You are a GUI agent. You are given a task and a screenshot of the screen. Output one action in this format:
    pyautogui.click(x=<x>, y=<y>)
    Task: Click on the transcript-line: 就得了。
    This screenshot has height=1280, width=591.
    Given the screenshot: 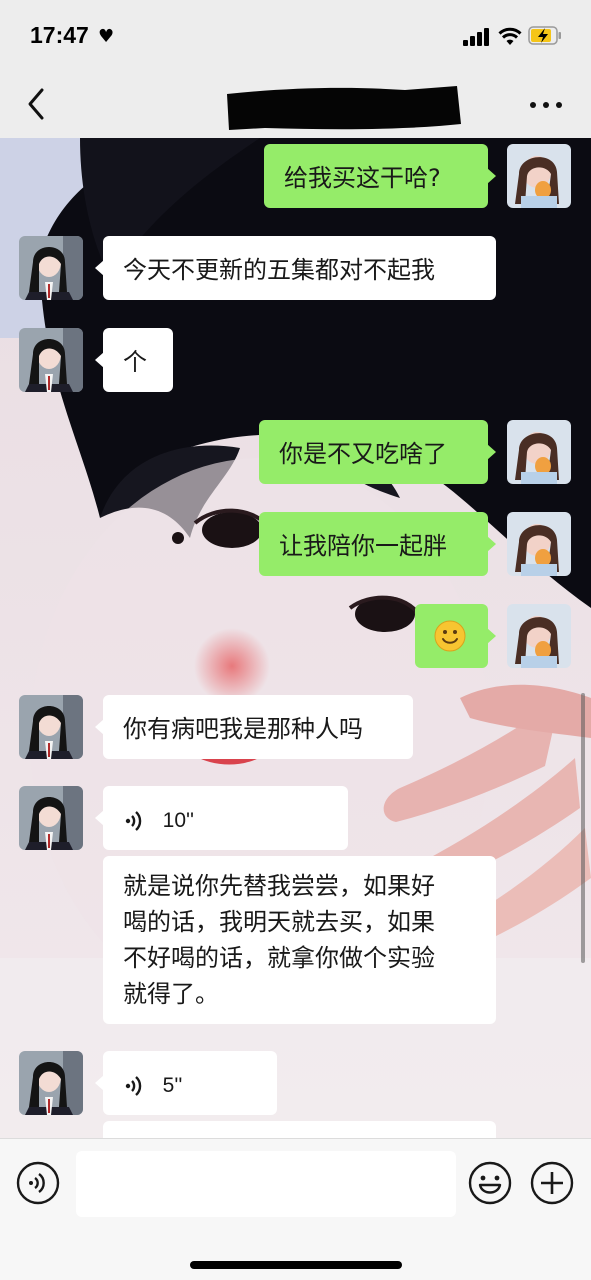 What is the action you would take?
    pyautogui.click(x=171, y=994)
    